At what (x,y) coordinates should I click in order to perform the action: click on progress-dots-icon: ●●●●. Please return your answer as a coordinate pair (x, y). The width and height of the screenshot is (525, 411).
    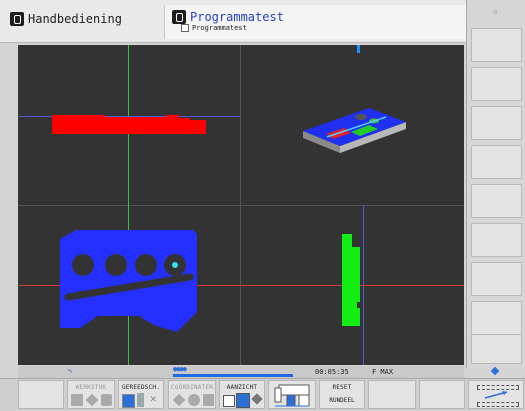
    Looking at the image, I should click on (180, 369).